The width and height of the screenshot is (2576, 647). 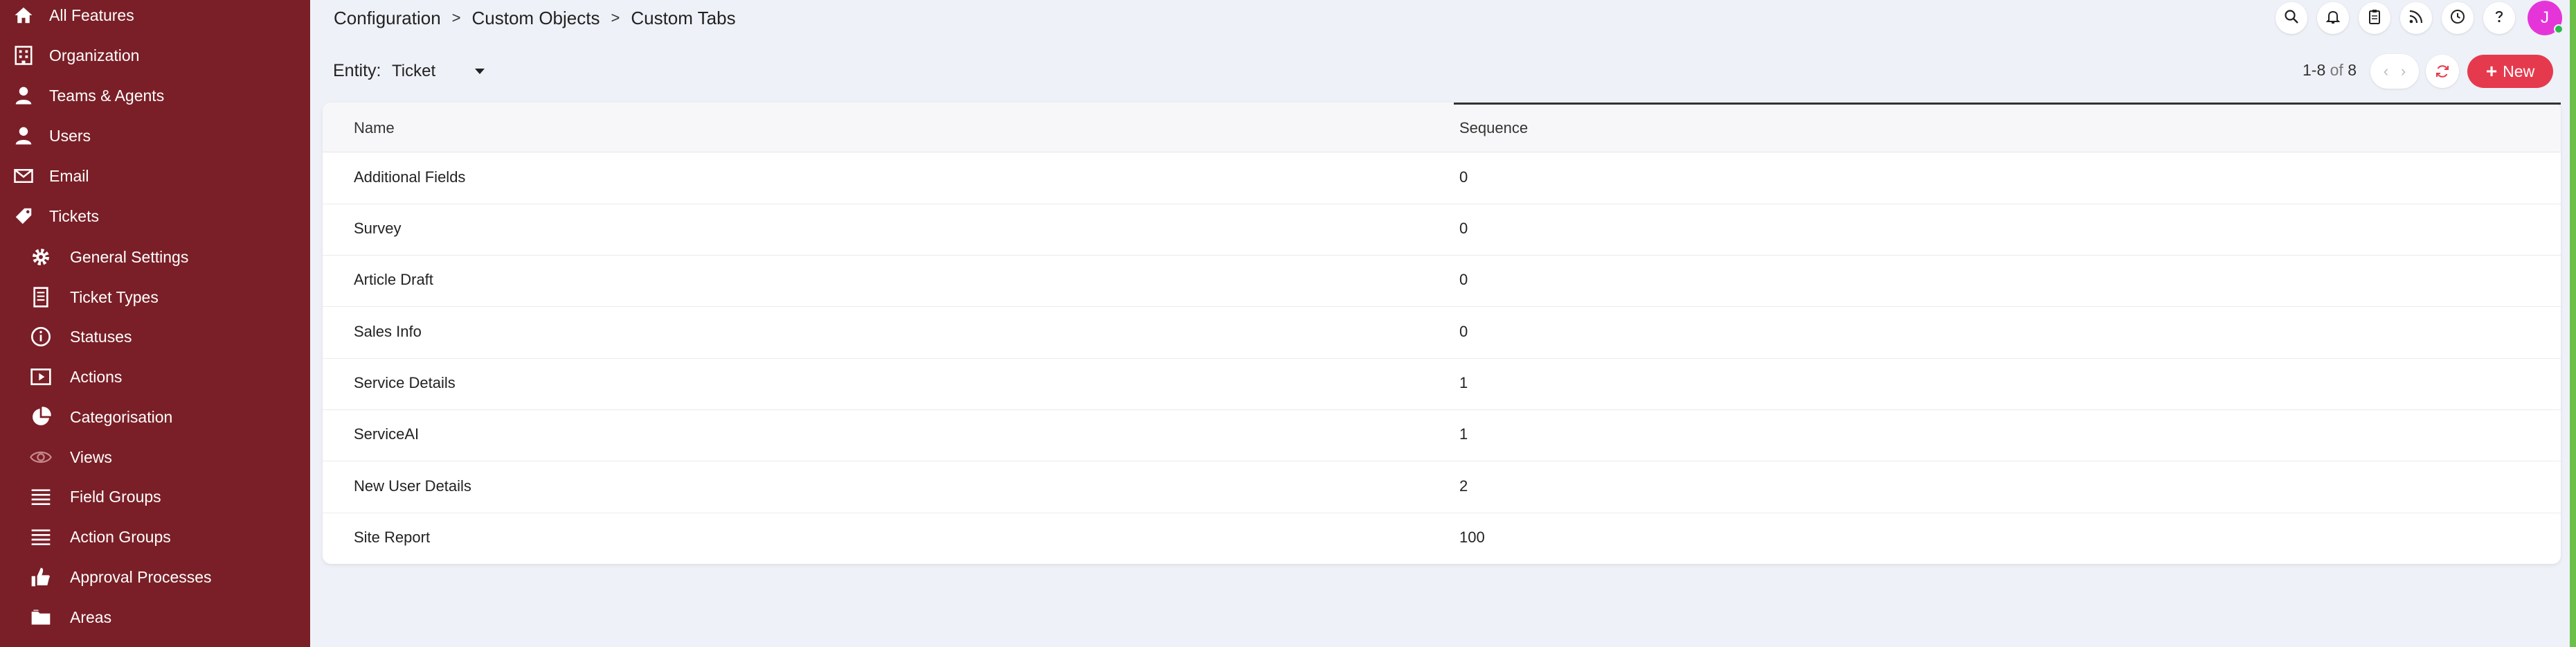 I want to click on sidebar-item-approval-processes: Approval Processes, so click(x=155, y=577).